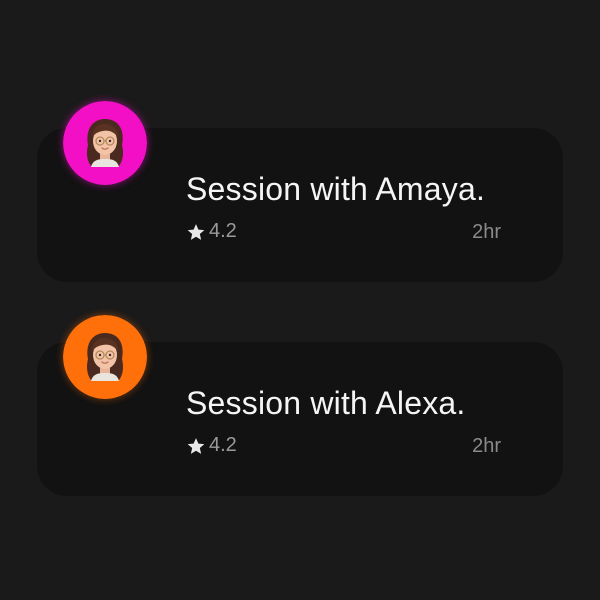 This screenshot has width=600, height=600. I want to click on session-title: Session with Alexa., so click(326, 403).